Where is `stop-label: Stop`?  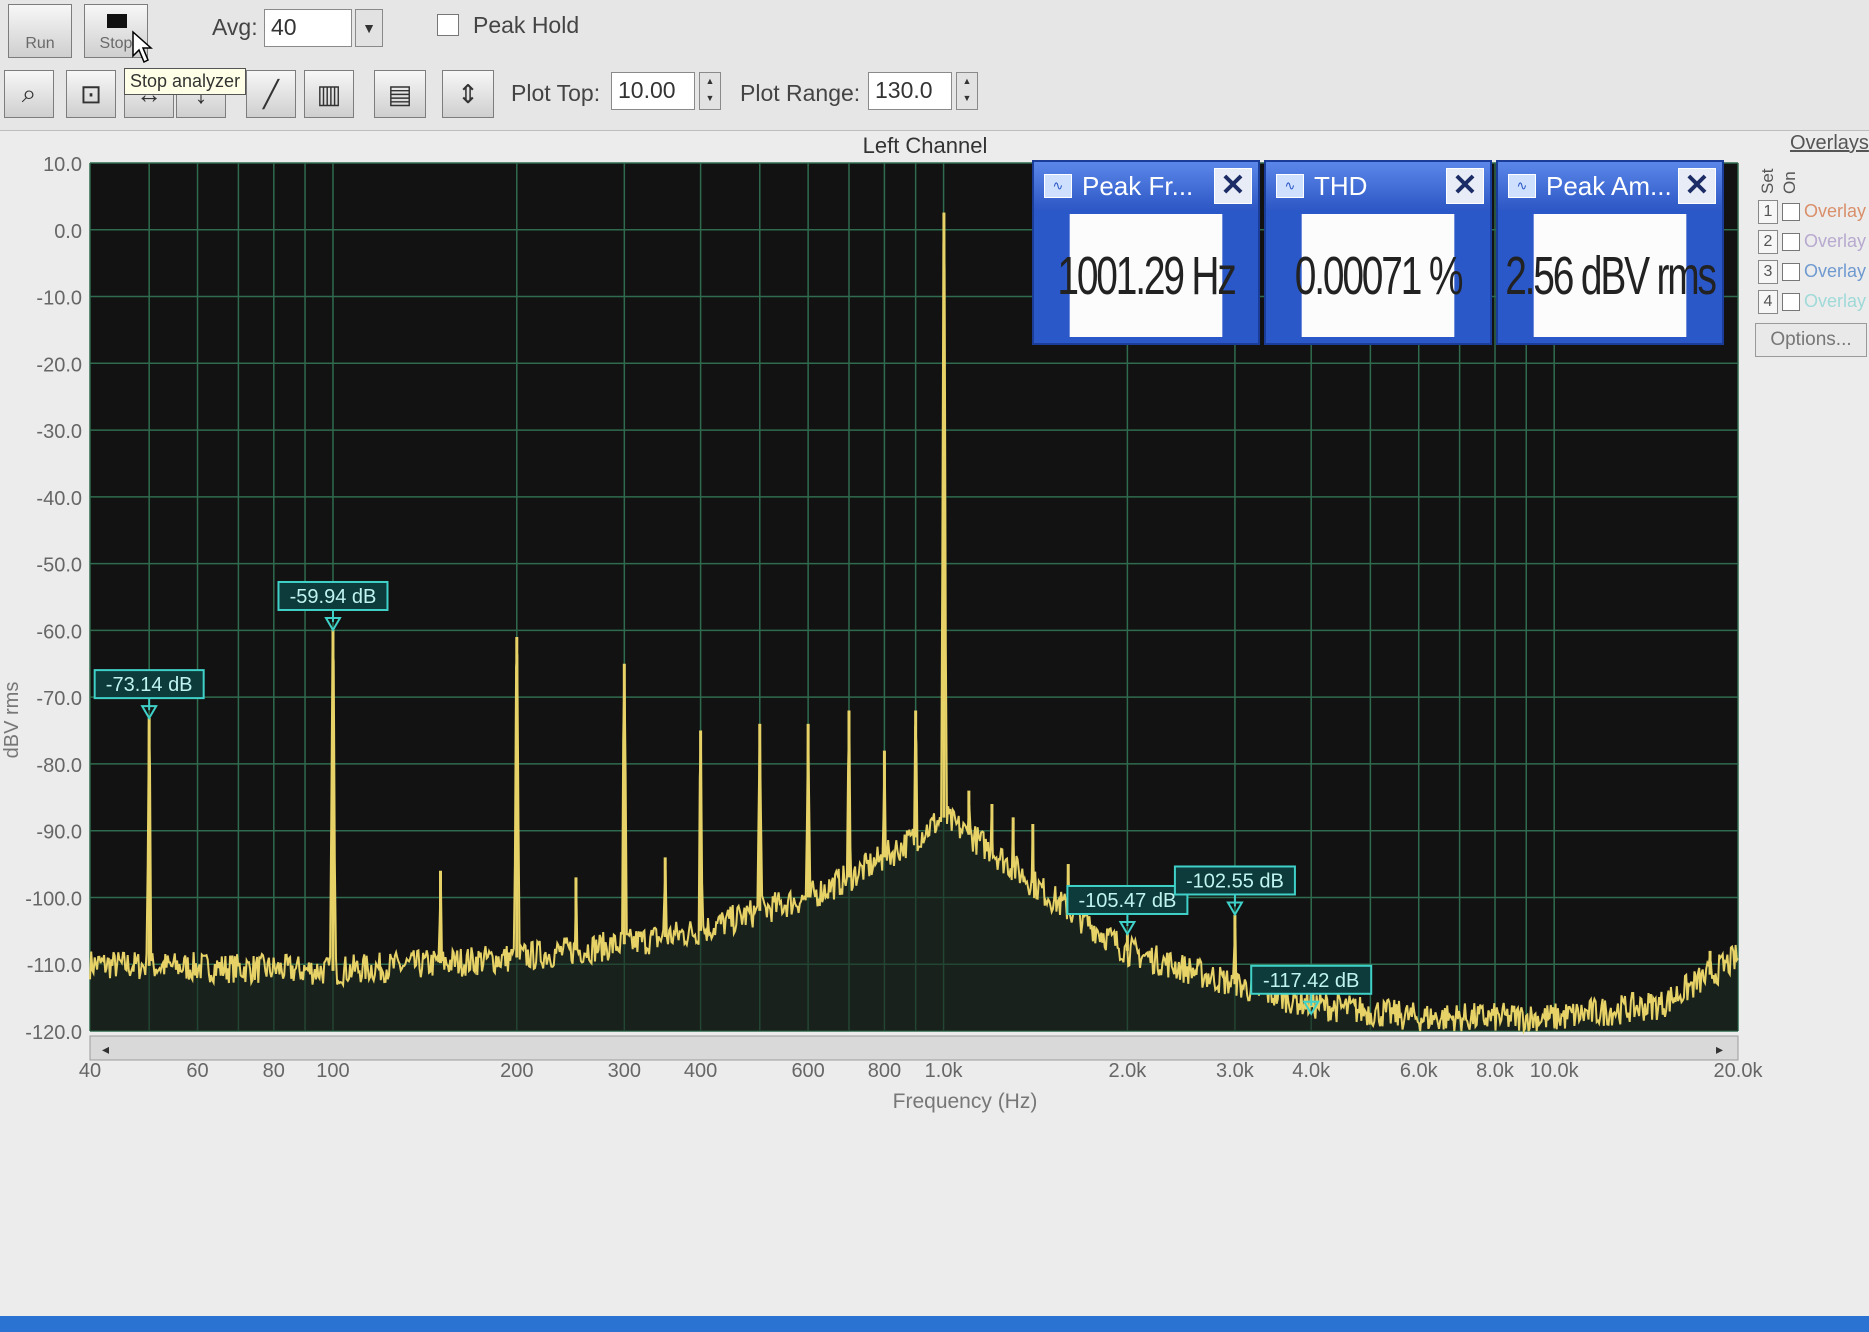 stop-label: Stop is located at coordinates (116, 43).